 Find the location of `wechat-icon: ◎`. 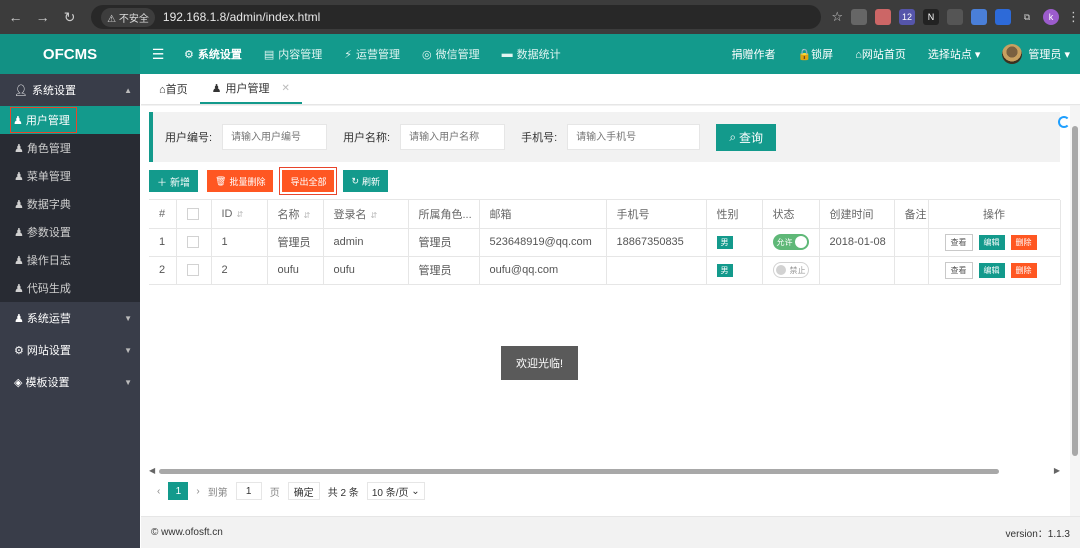

wechat-icon: ◎ is located at coordinates (427, 54).